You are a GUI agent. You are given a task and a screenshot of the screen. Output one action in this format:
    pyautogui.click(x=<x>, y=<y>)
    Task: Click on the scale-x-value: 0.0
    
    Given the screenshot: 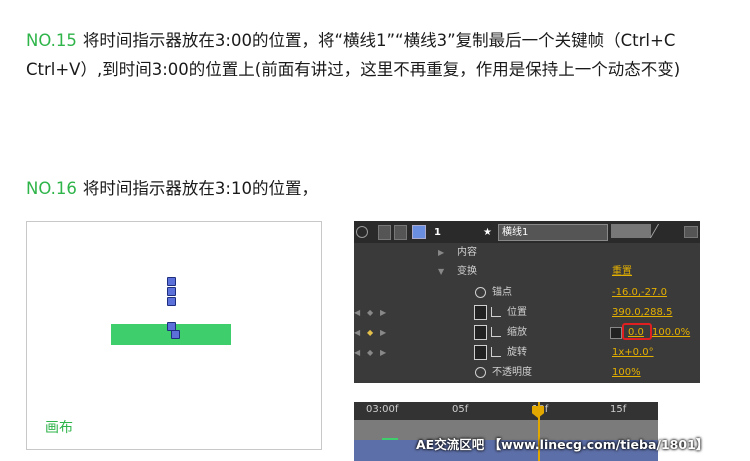 What is the action you would take?
    pyautogui.click(x=636, y=332)
    